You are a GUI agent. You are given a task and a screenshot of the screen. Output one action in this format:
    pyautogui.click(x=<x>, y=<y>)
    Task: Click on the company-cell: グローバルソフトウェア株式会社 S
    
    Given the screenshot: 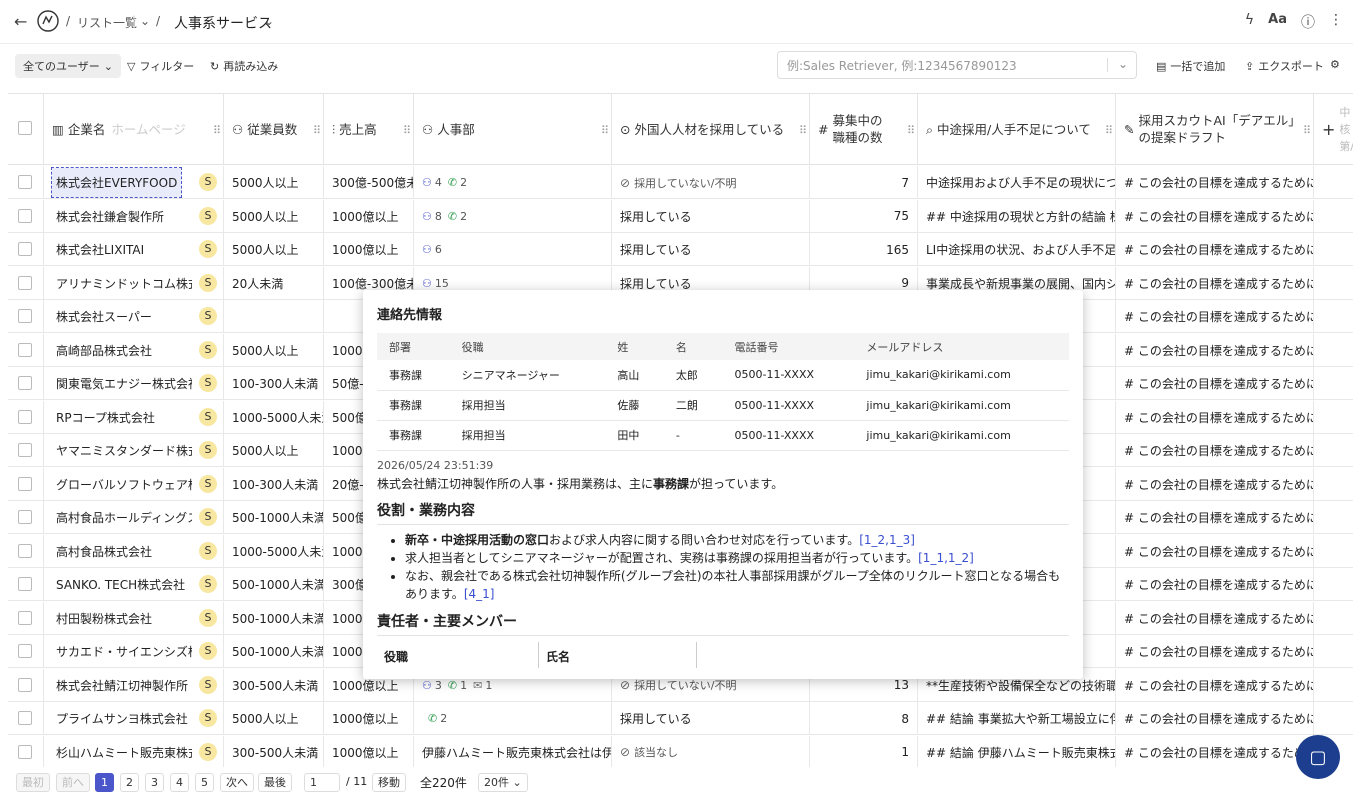 What is the action you would take?
    pyautogui.click(x=134, y=484)
    